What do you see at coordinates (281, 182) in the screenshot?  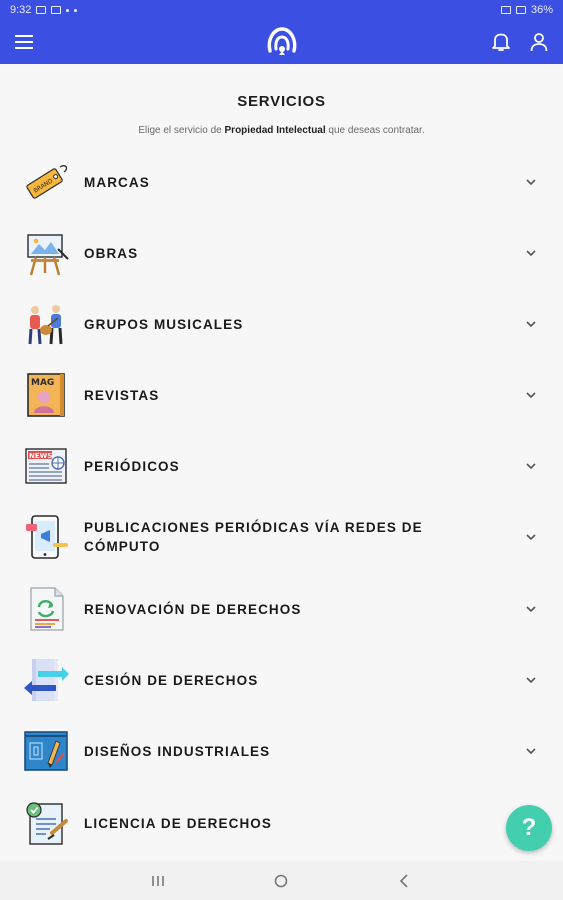 I see `service-item-marcas: BRAND MARCAS` at bounding box center [281, 182].